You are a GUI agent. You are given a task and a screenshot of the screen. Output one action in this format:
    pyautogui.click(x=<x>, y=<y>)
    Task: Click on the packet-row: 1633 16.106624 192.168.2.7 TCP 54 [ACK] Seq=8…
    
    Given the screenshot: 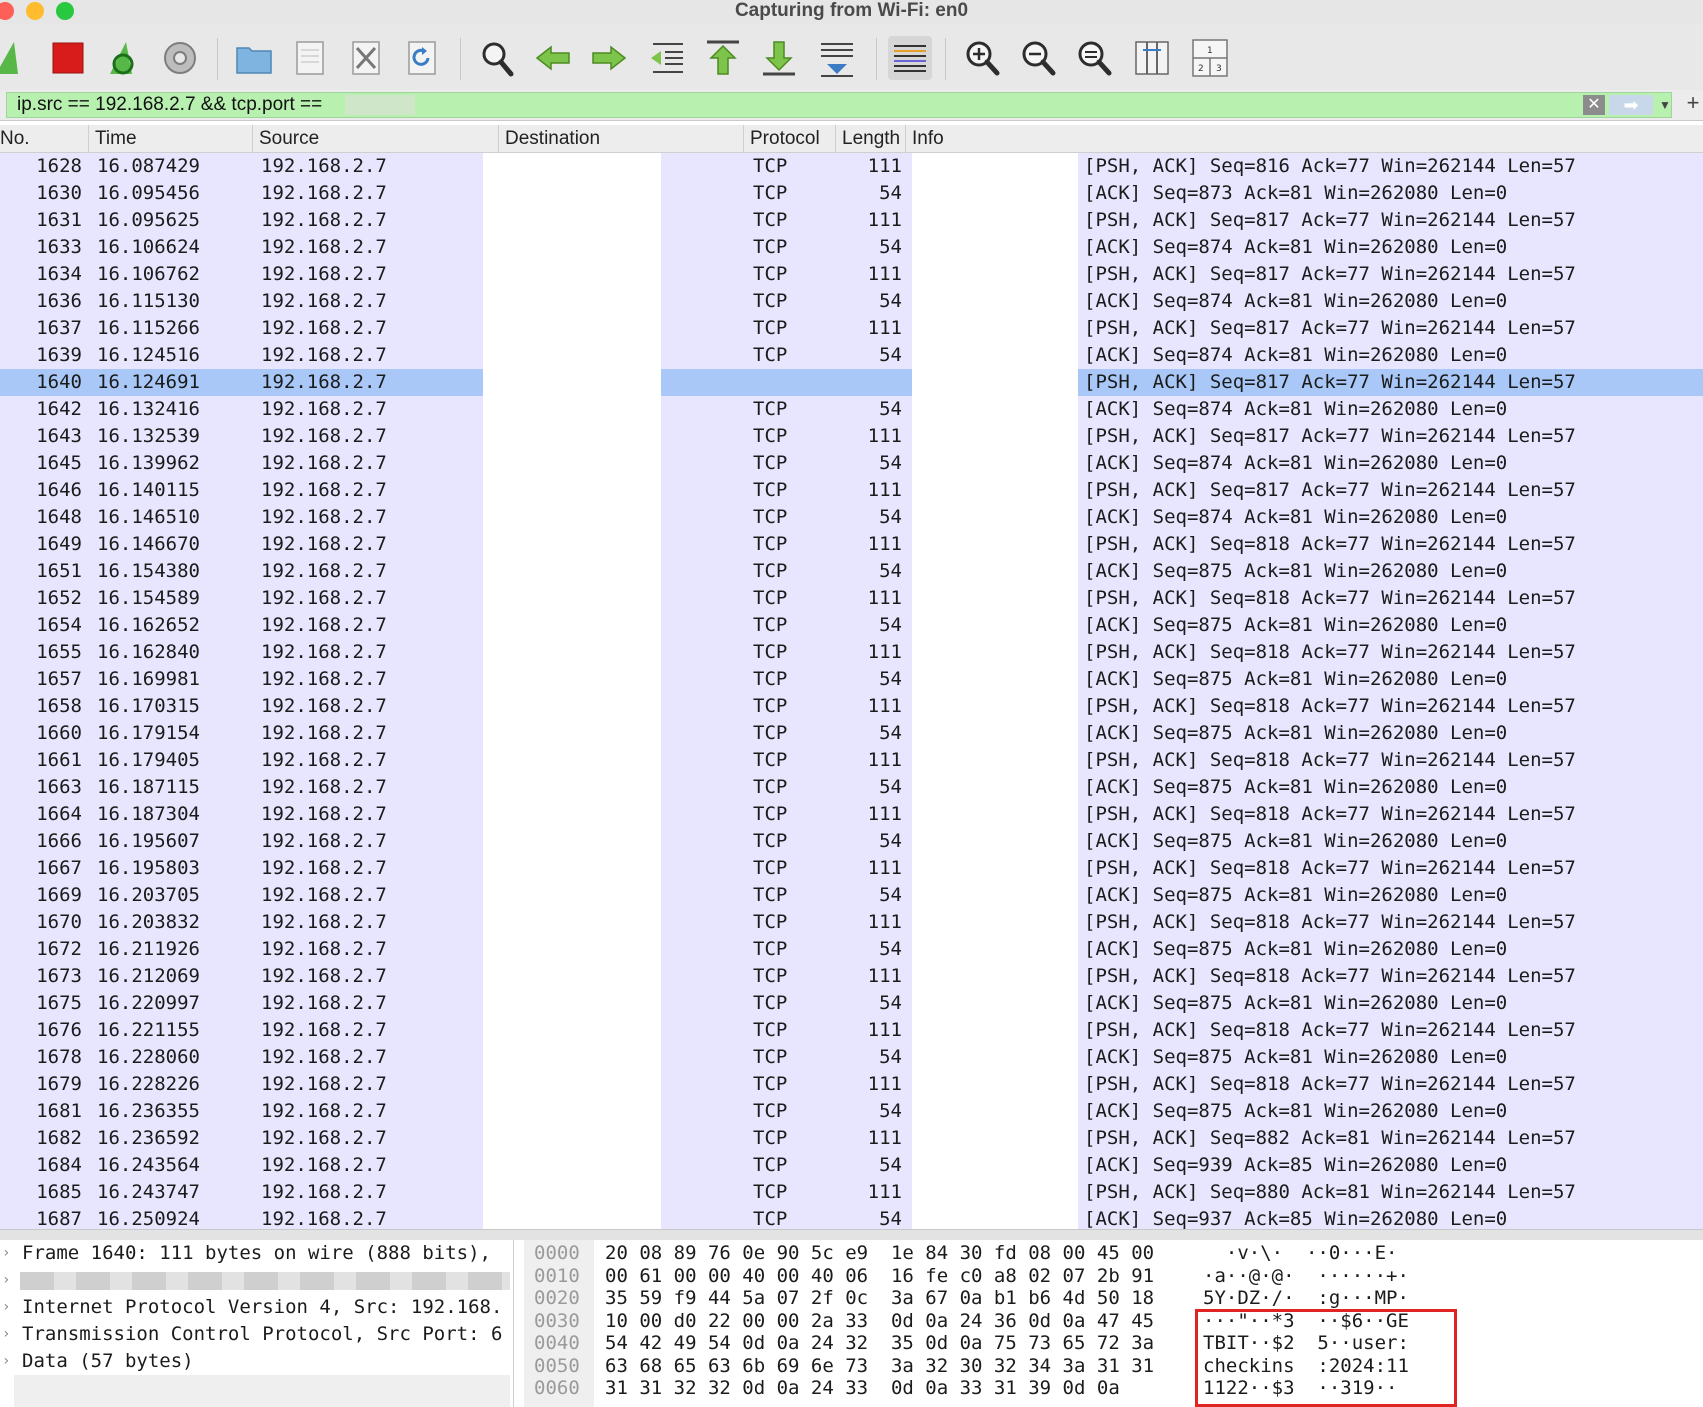 What is the action you would take?
    pyautogui.click(x=851, y=247)
    